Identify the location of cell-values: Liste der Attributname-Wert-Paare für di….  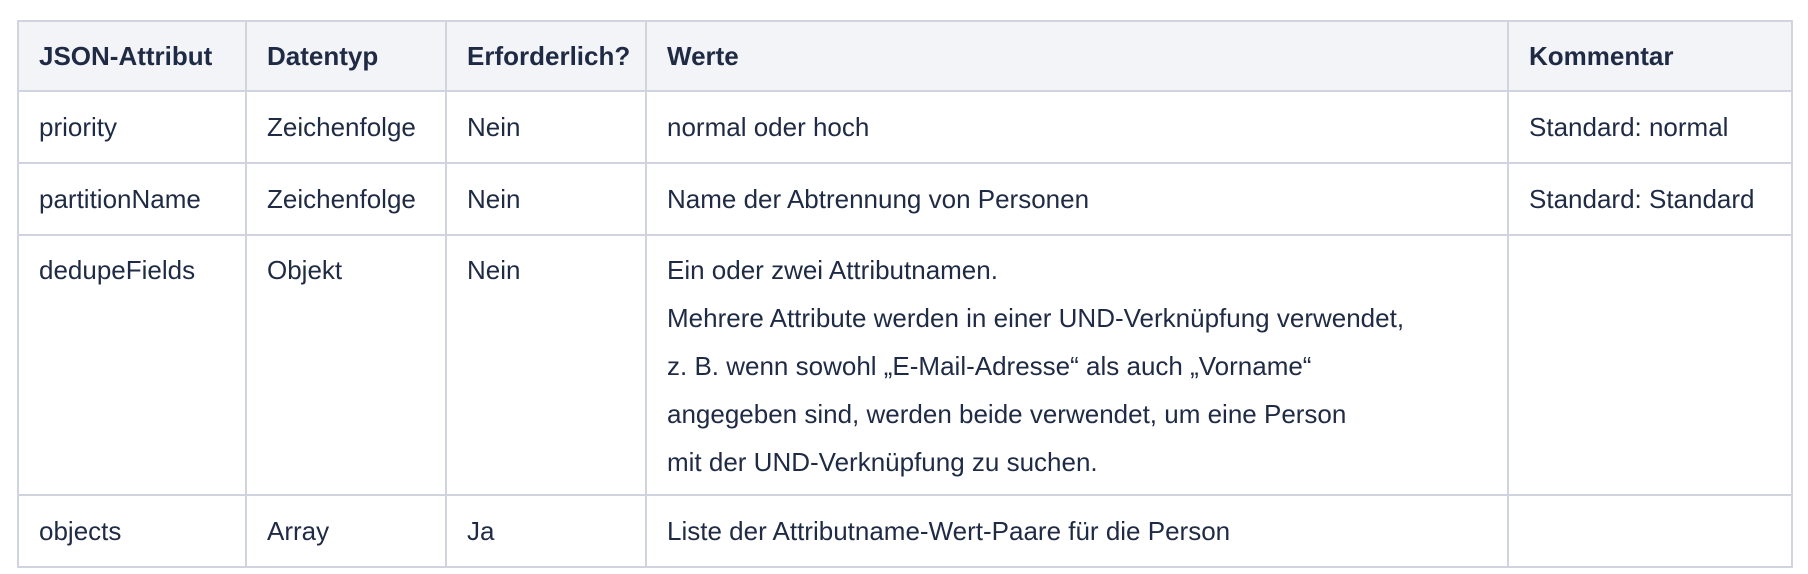
(1077, 531).